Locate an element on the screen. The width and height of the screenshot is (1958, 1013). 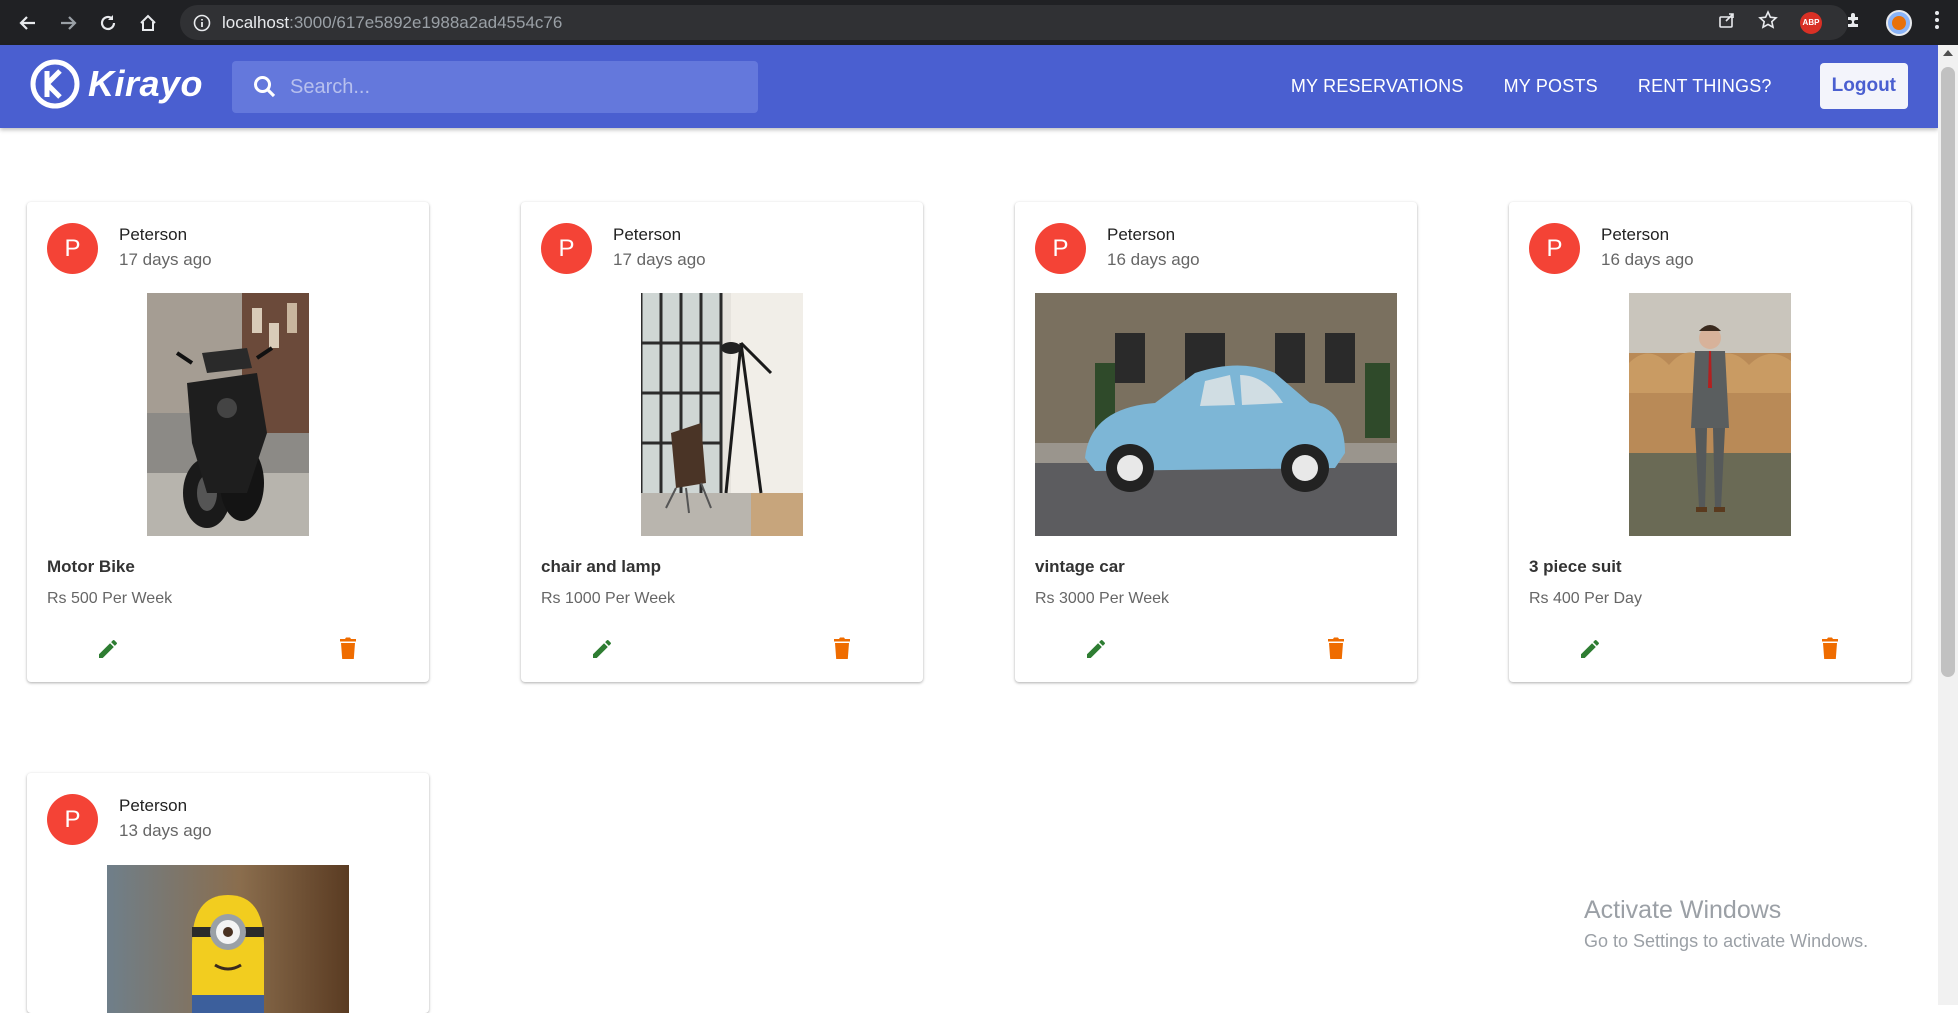
adblock-extension-icon: ABP is located at coordinates (1811, 22).